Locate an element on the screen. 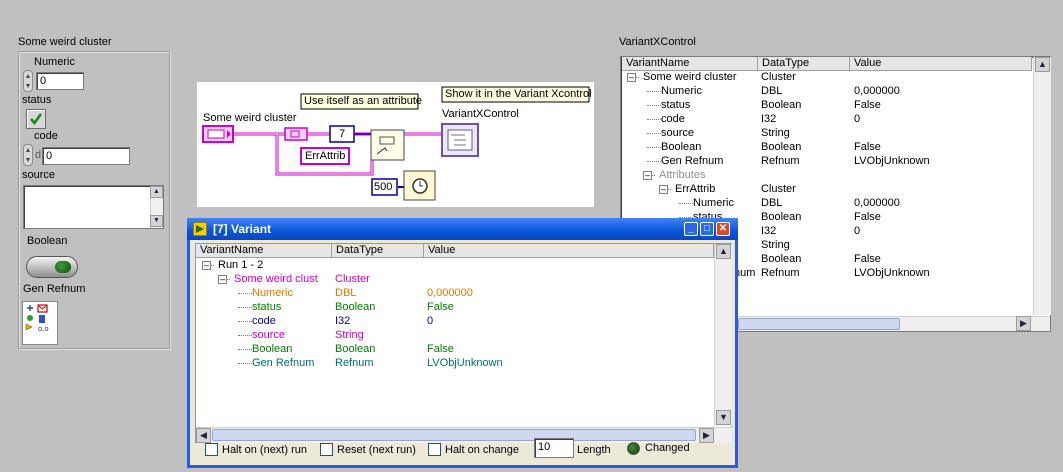 This screenshot has height=472, width=1063. source-scrollbar: ▲ ▼ is located at coordinates (156, 207).